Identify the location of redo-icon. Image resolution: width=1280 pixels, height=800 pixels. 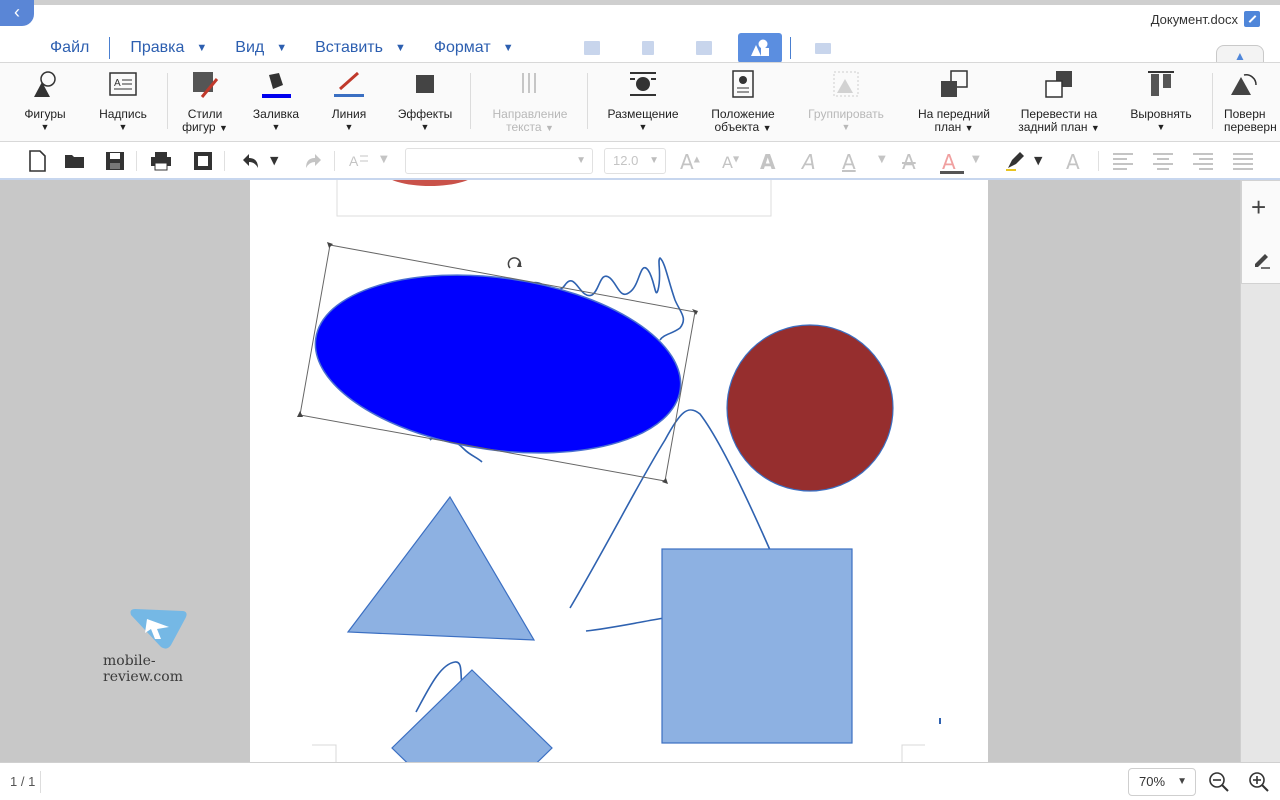
(313, 161).